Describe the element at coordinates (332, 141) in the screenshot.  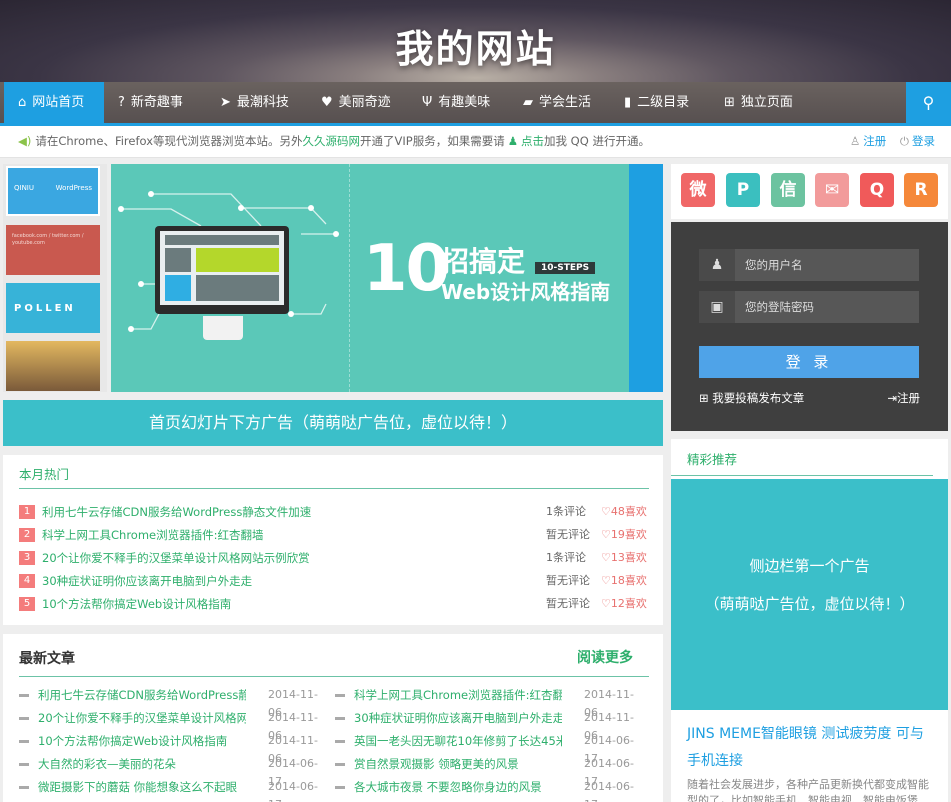
I see `notice-link-source: 久久源码网` at that location.